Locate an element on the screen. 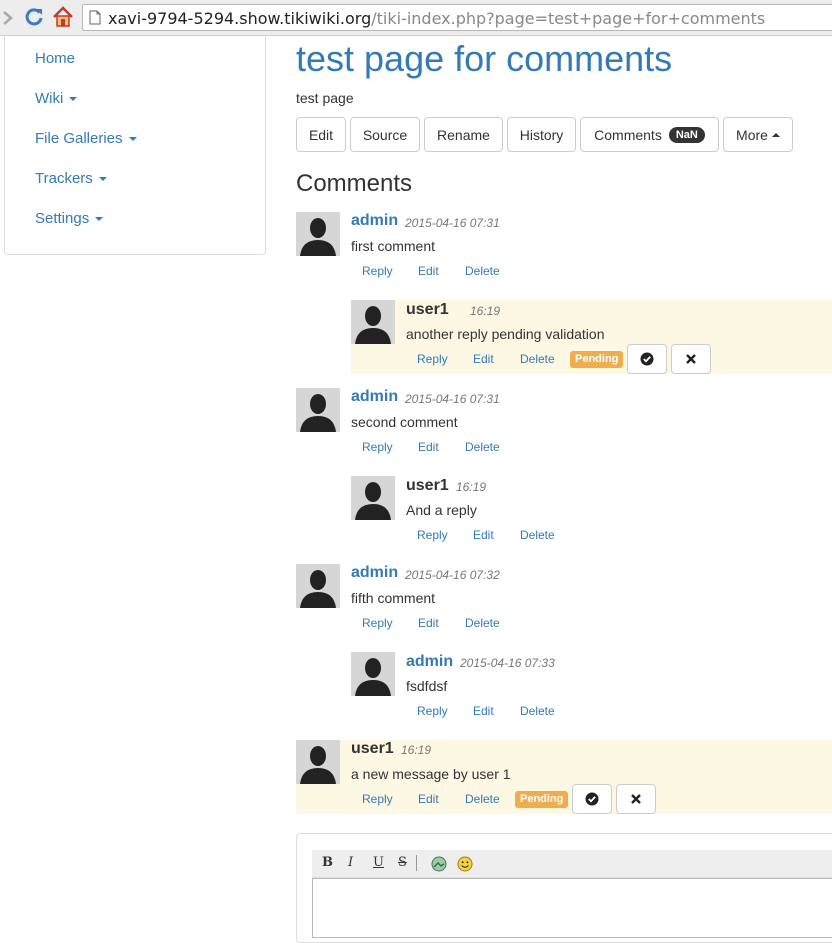  sidebar-item-label: Trackers is located at coordinates (64, 178).